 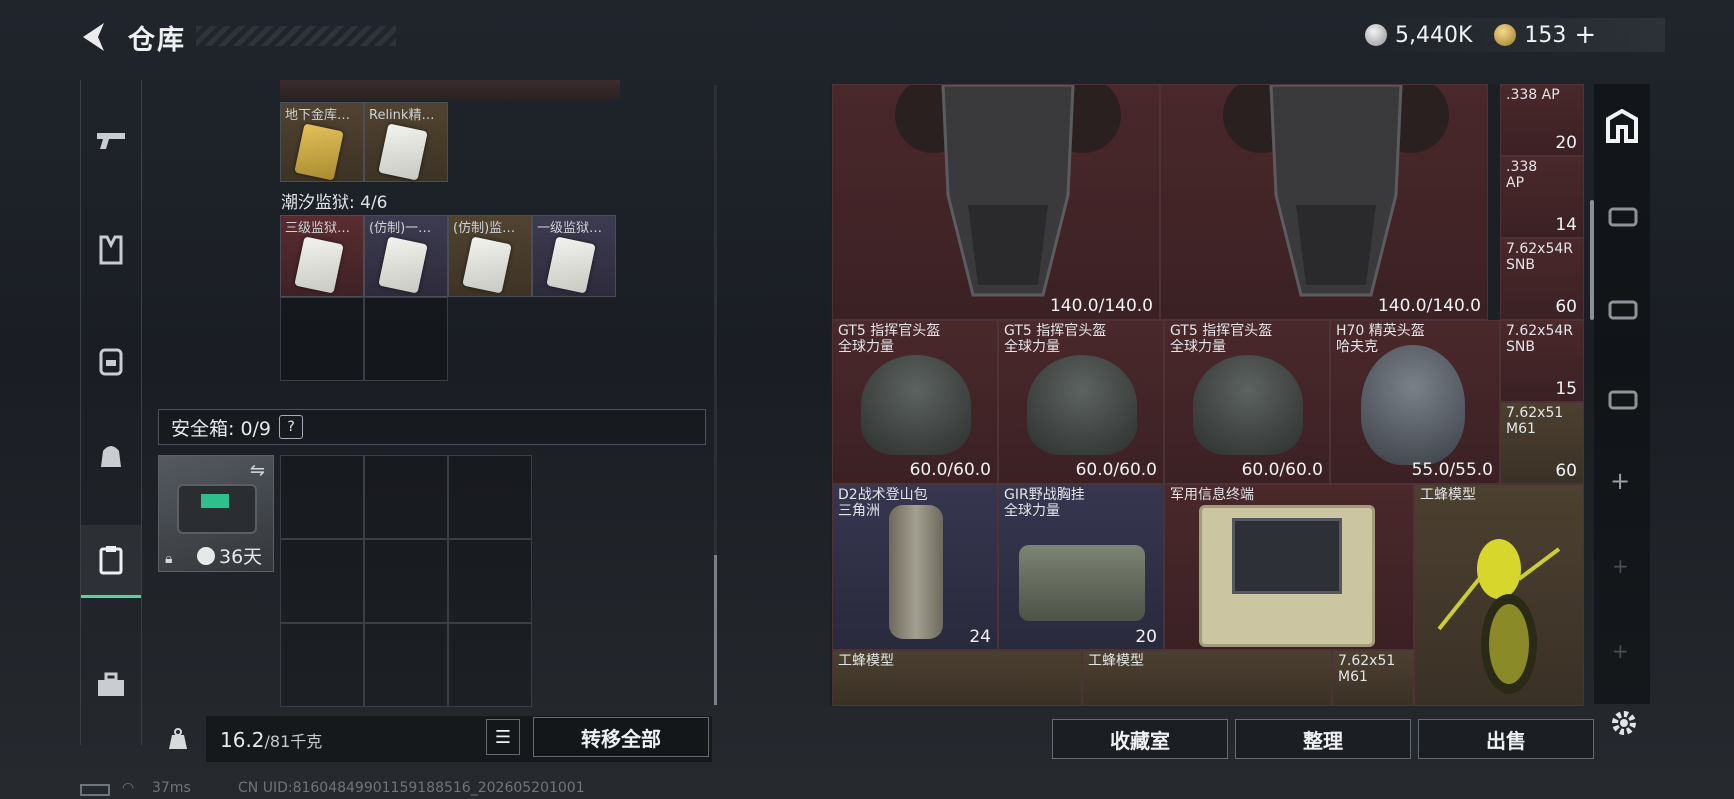 I want to click on terminal-item: 军用信息终端, so click(x=1289, y=567).